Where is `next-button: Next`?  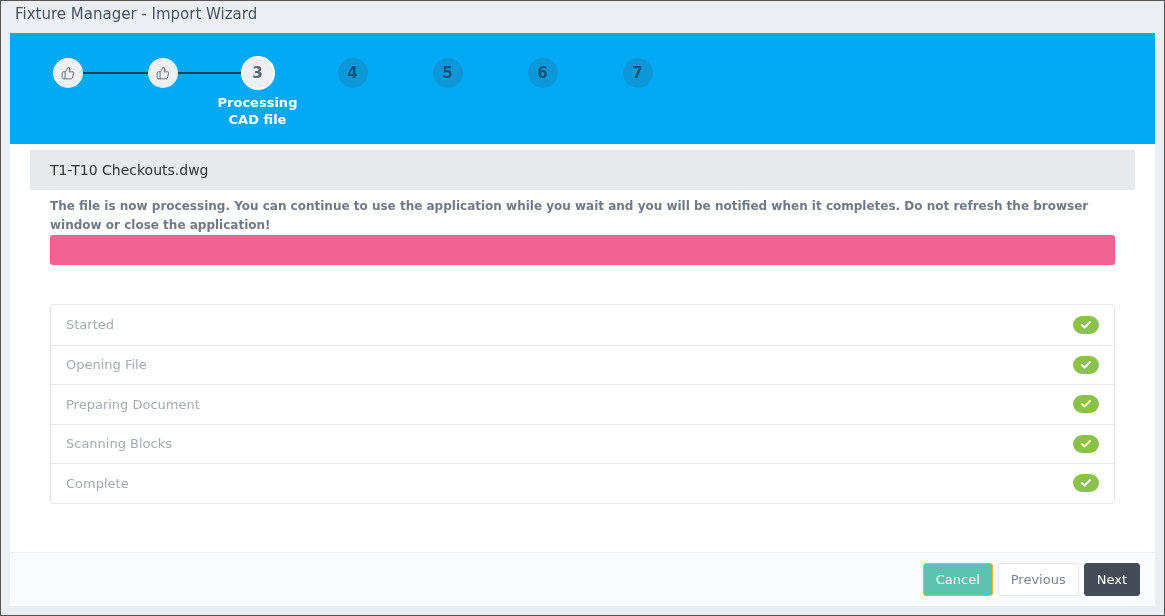
next-button: Next is located at coordinates (1111, 579).